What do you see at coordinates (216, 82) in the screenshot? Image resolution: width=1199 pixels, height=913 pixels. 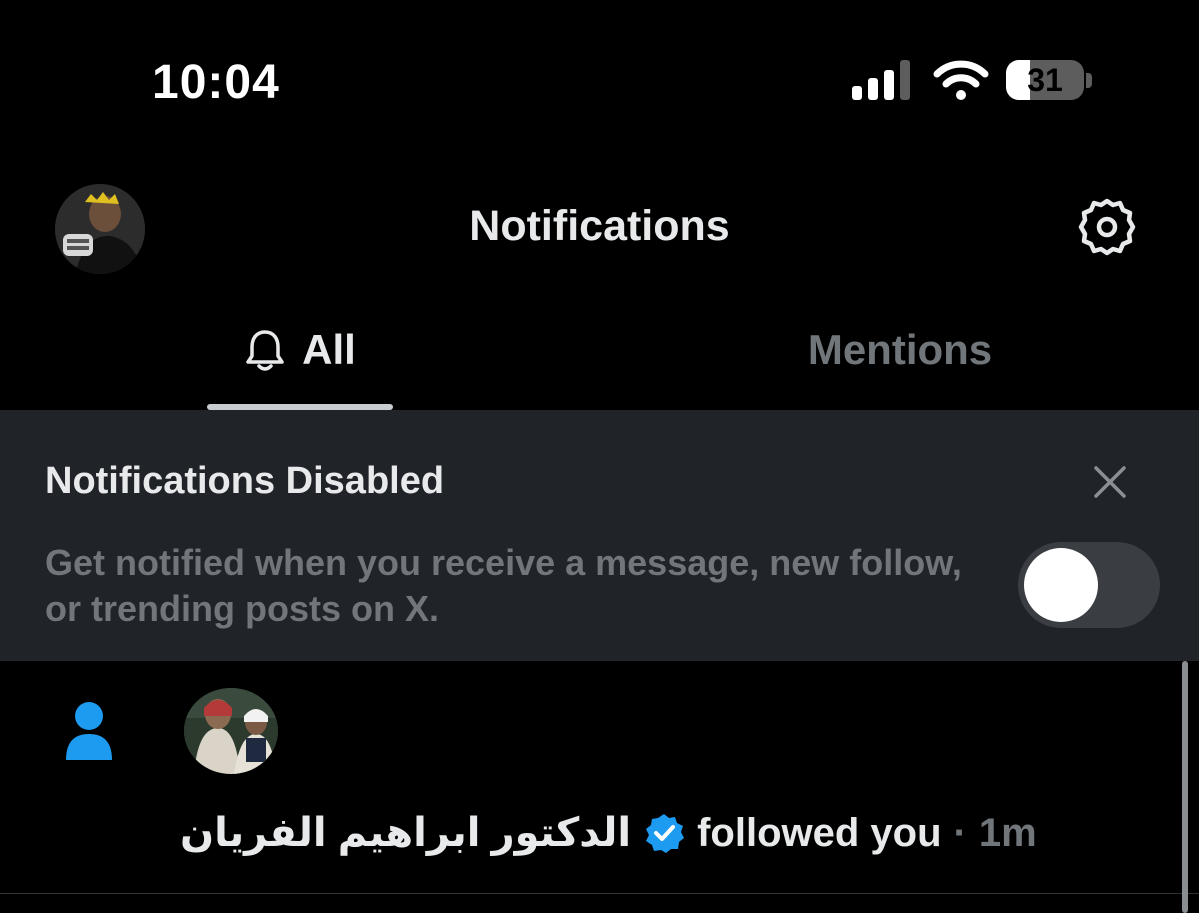 I see `status-time: 10:04` at bounding box center [216, 82].